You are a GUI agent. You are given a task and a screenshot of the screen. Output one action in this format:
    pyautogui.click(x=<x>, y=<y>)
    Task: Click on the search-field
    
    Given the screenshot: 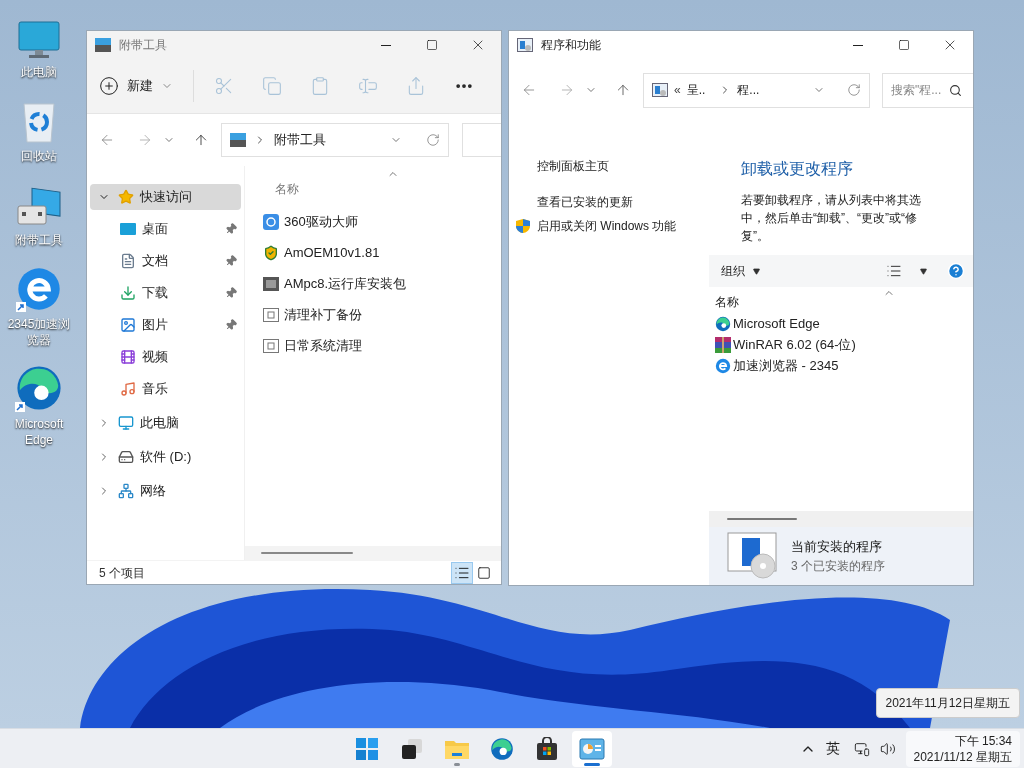 What is the action you would take?
    pyautogui.click(x=481, y=140)
    